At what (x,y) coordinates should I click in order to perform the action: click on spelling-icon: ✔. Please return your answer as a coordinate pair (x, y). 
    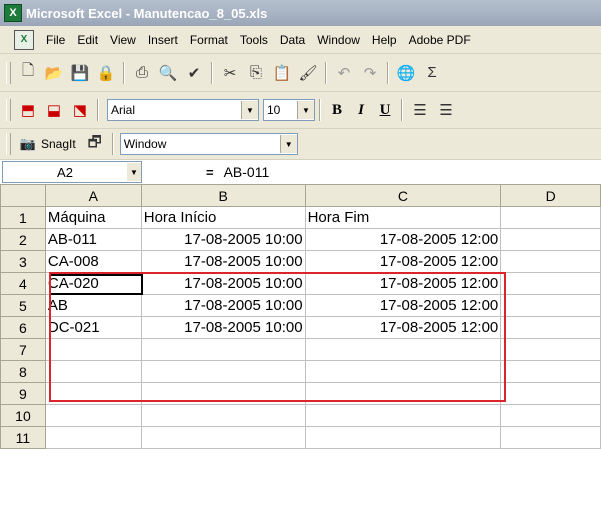
    Looking at the image, I should click on (194, 73).